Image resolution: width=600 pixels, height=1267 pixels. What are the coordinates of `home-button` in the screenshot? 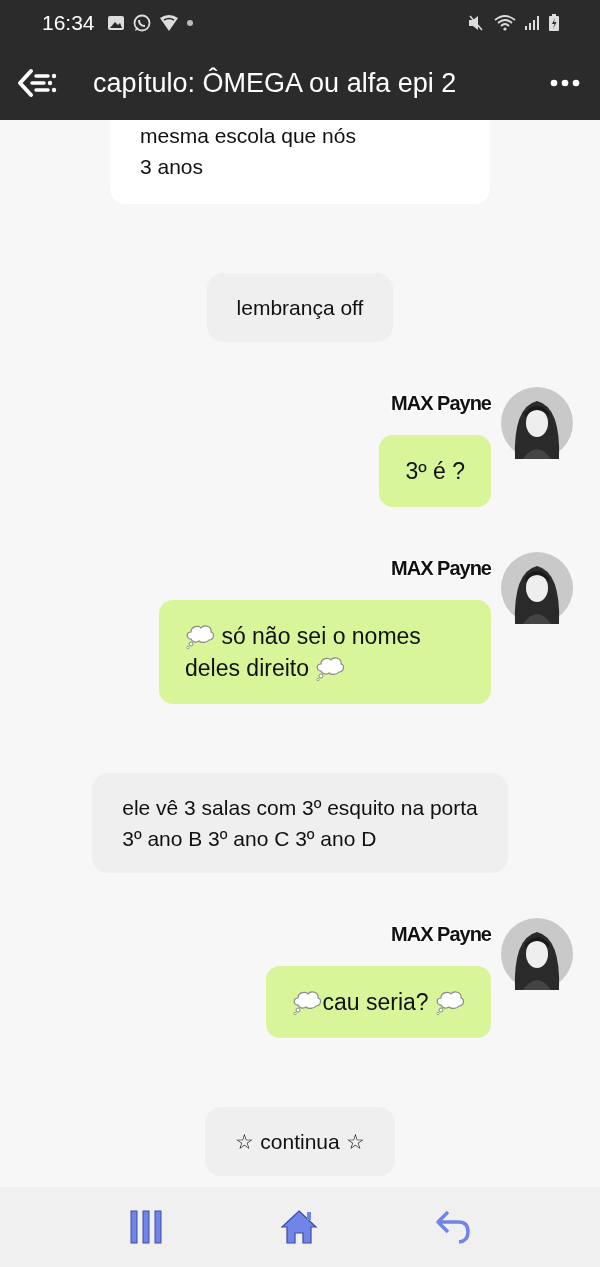 It's located at (299, 1227).